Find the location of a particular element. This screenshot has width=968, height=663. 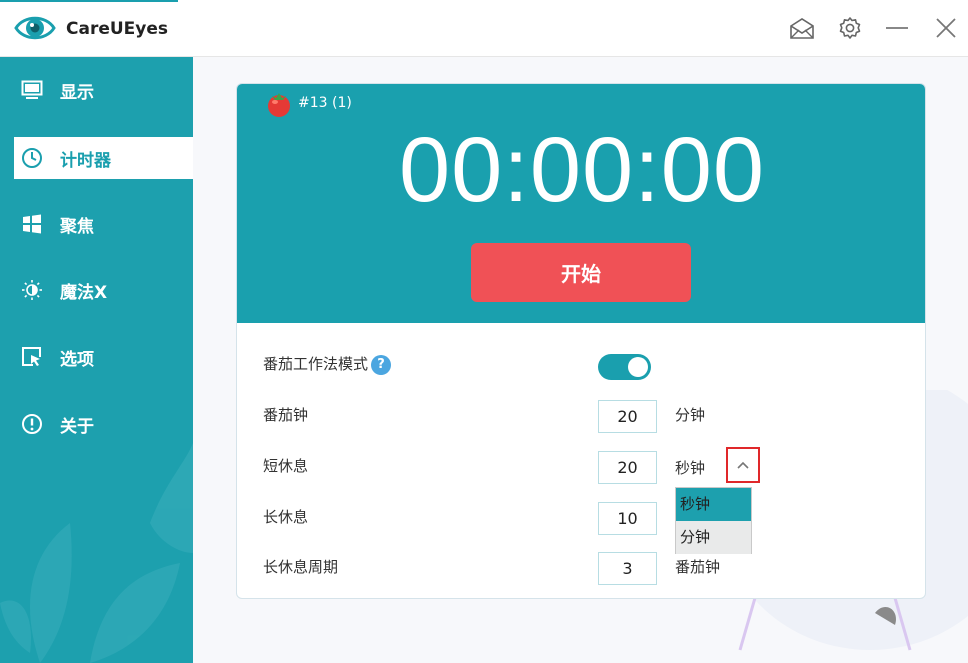

timer-display: 00:00:00 is located at coordinates (582, 170).